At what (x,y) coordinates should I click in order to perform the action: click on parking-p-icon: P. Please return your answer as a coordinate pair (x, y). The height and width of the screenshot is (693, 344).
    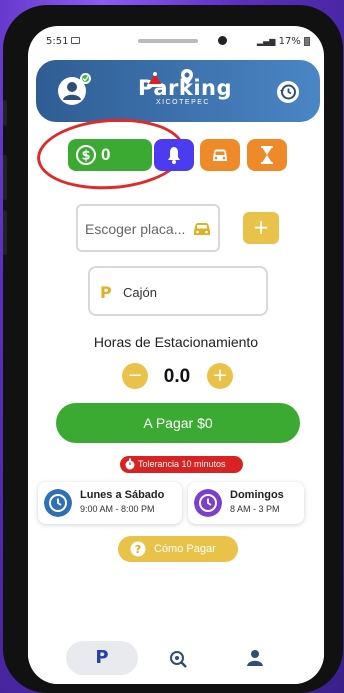
    Looking at the image, I should click on (106, 292).